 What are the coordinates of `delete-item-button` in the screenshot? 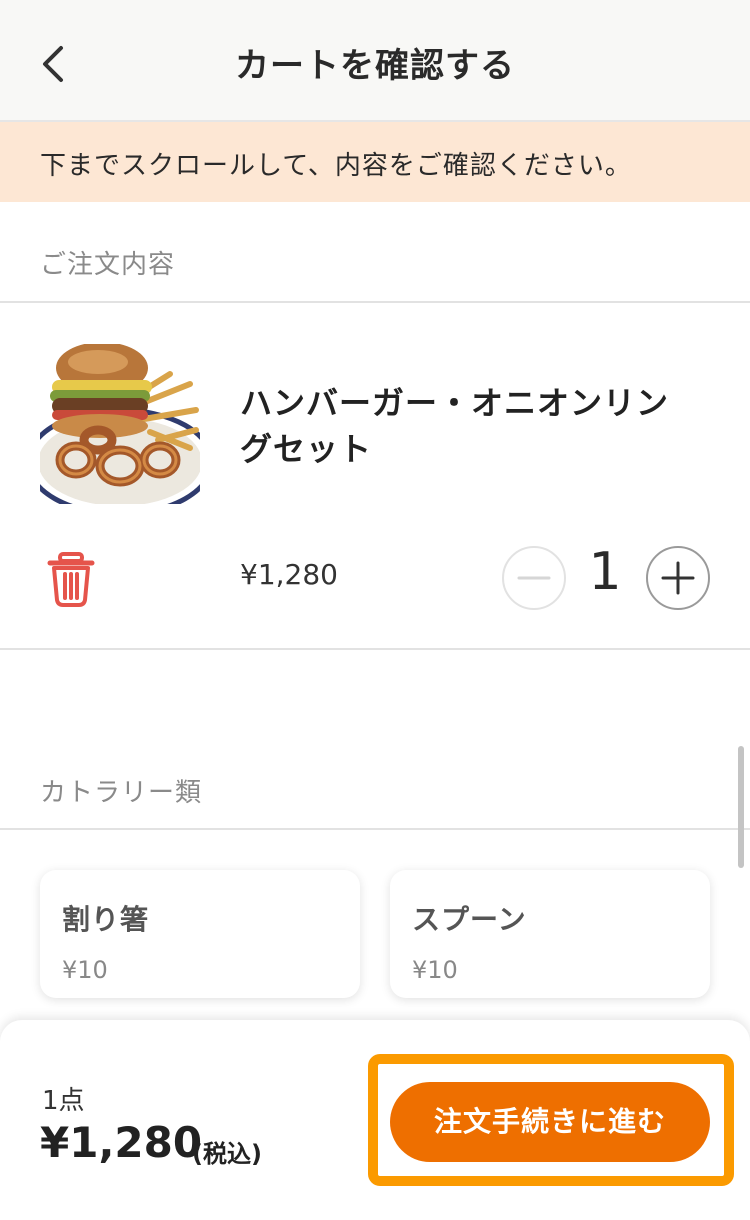 It's located at (71, 580).